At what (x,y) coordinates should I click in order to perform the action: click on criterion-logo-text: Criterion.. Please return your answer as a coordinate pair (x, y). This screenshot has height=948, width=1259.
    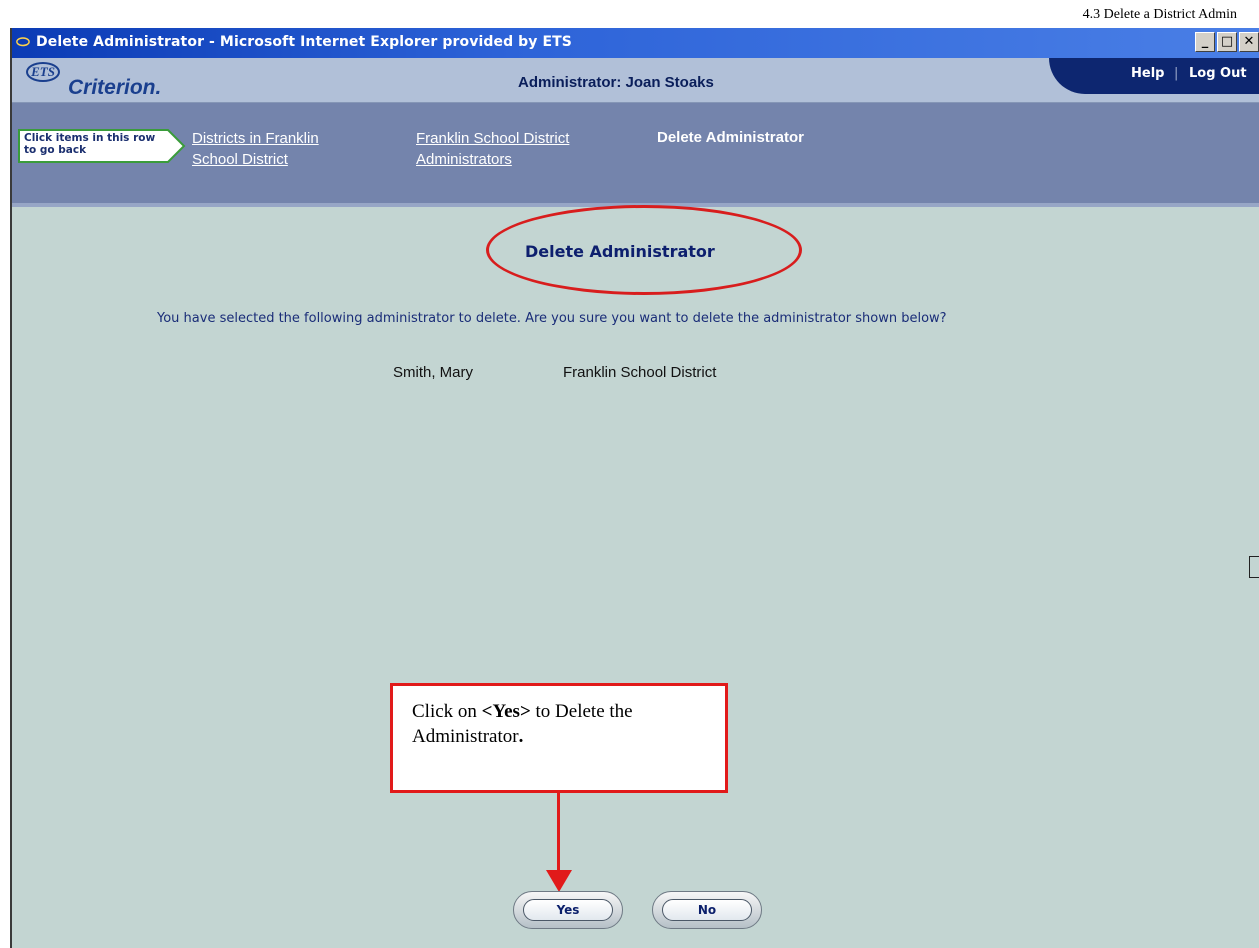
    Looking at the image, I should click on (115, 87).